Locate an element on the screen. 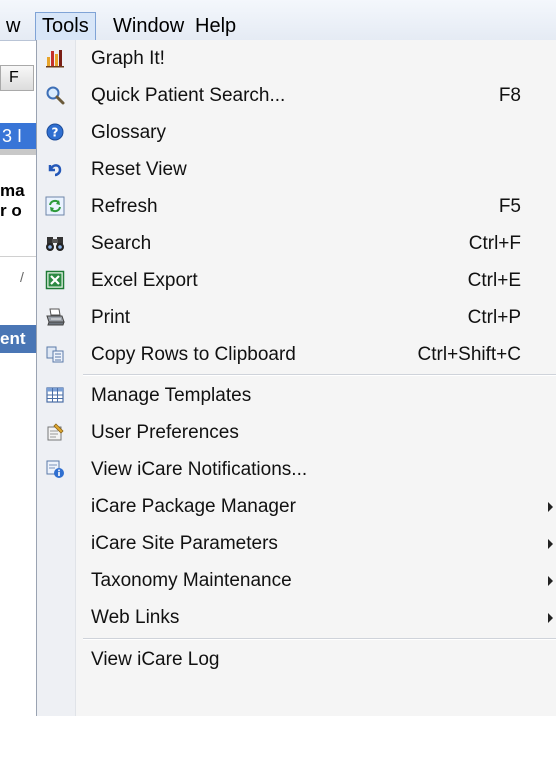  notification-icon is located at coordinates (55, 469).